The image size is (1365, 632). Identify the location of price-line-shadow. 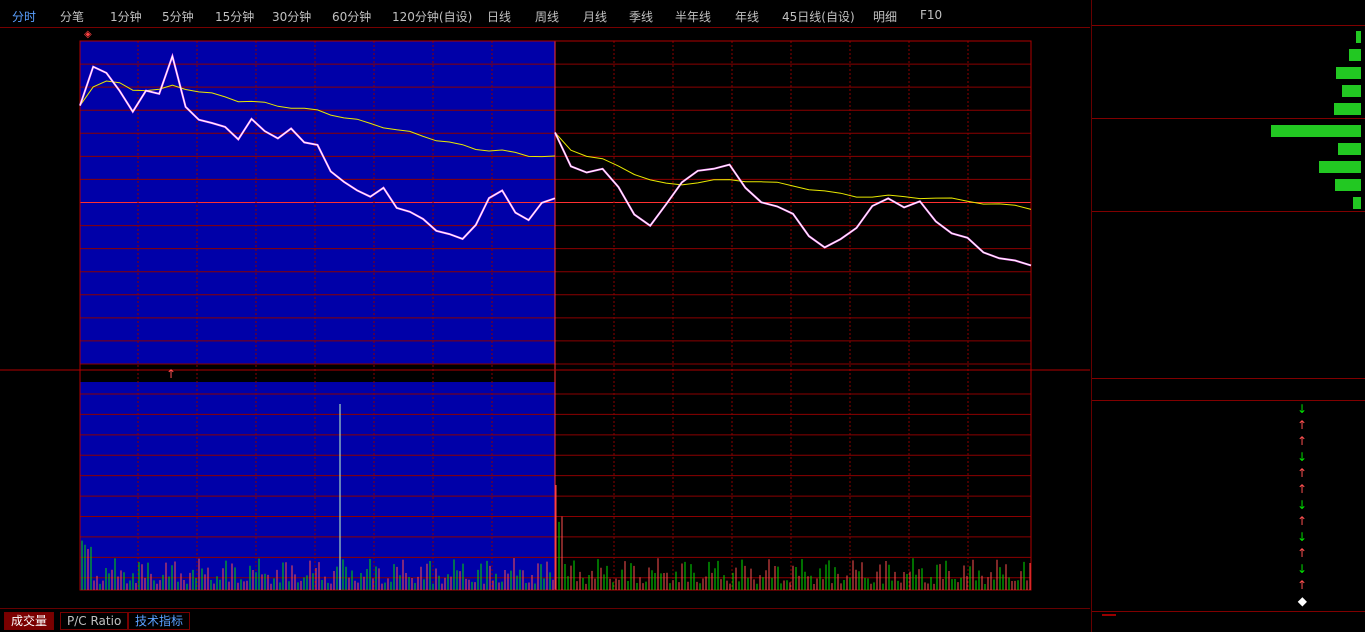
(793, 199).